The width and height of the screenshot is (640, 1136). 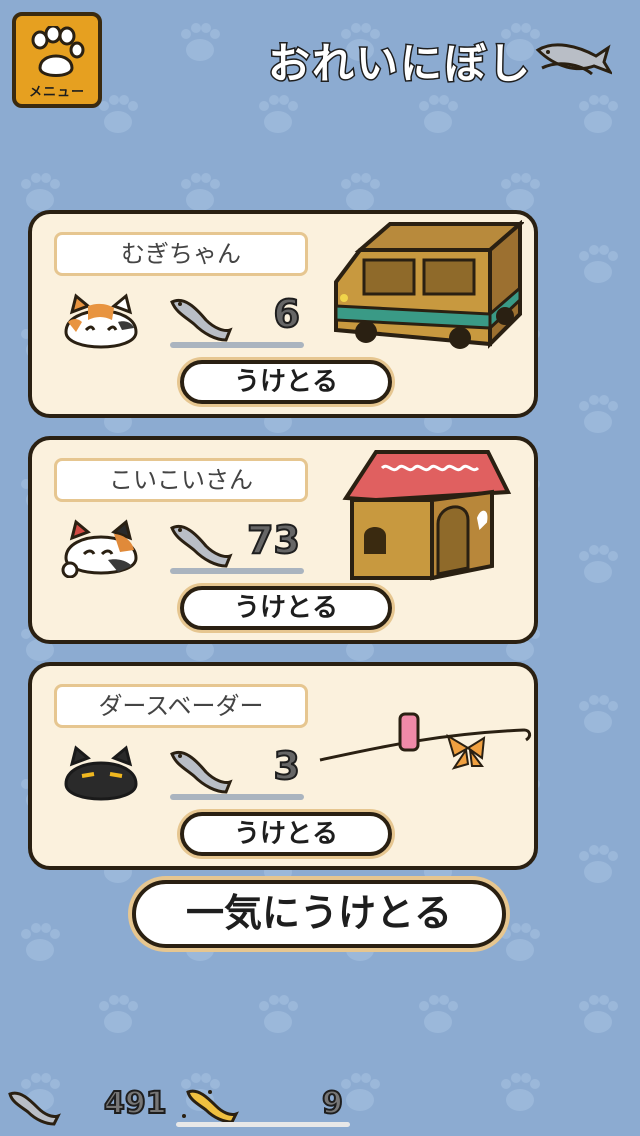 I want to click on menu-button: メニュー, so click(x=57, y=60).